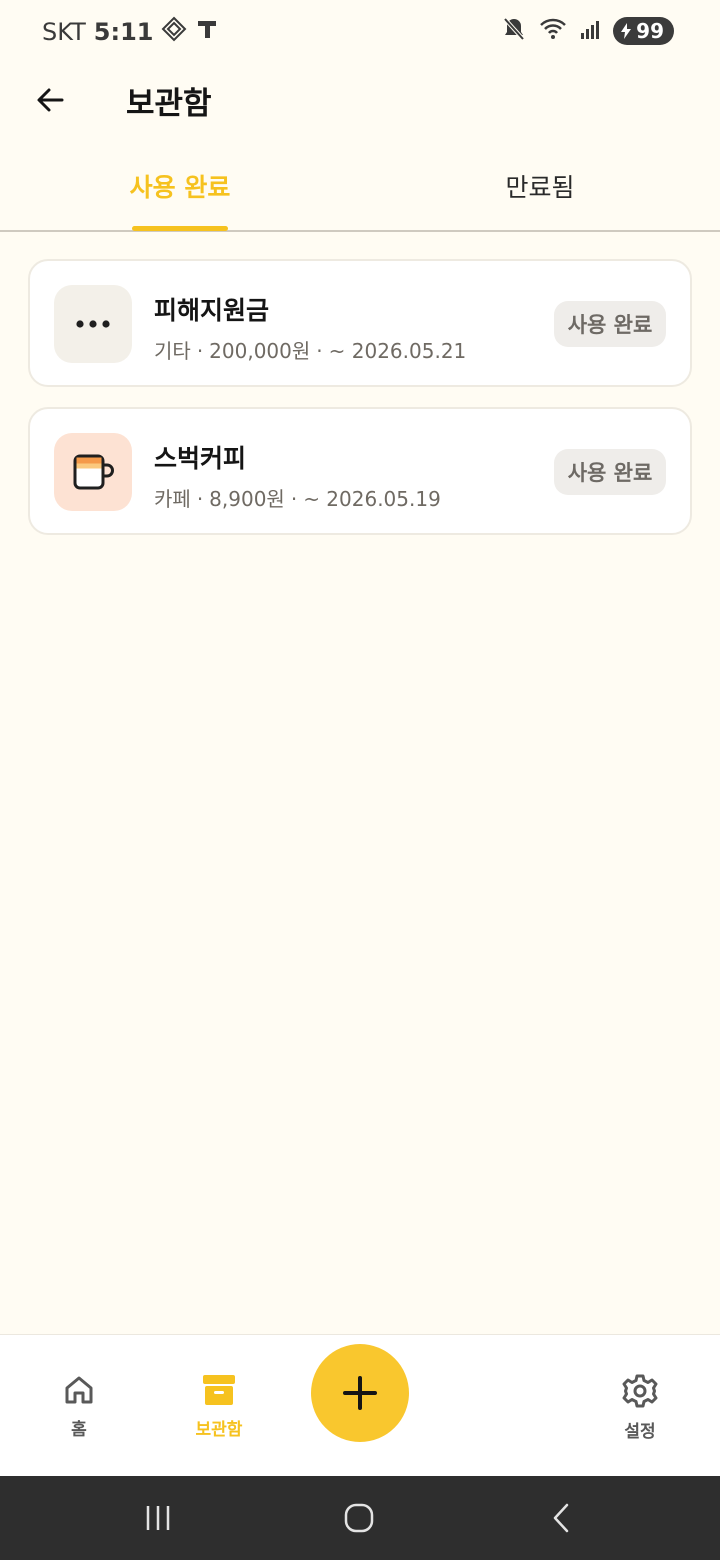 The width and height of the screenshot is (720, 1560). What do you see at coordinates (79, 1430) in the screenshot?
I see `nav-home-label: 홈` at bounding box center [79, 1430].